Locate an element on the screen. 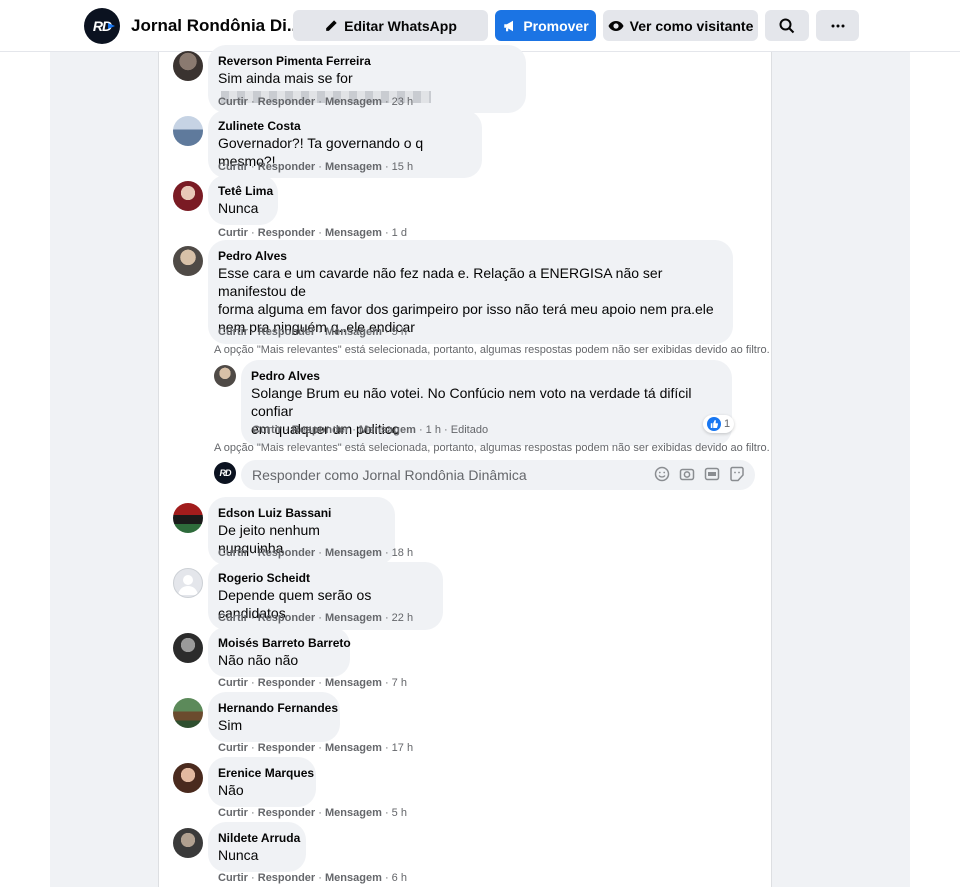 This screenshot has height=887, width=960. edited-label: Editado is located at coordinates (469, 430).